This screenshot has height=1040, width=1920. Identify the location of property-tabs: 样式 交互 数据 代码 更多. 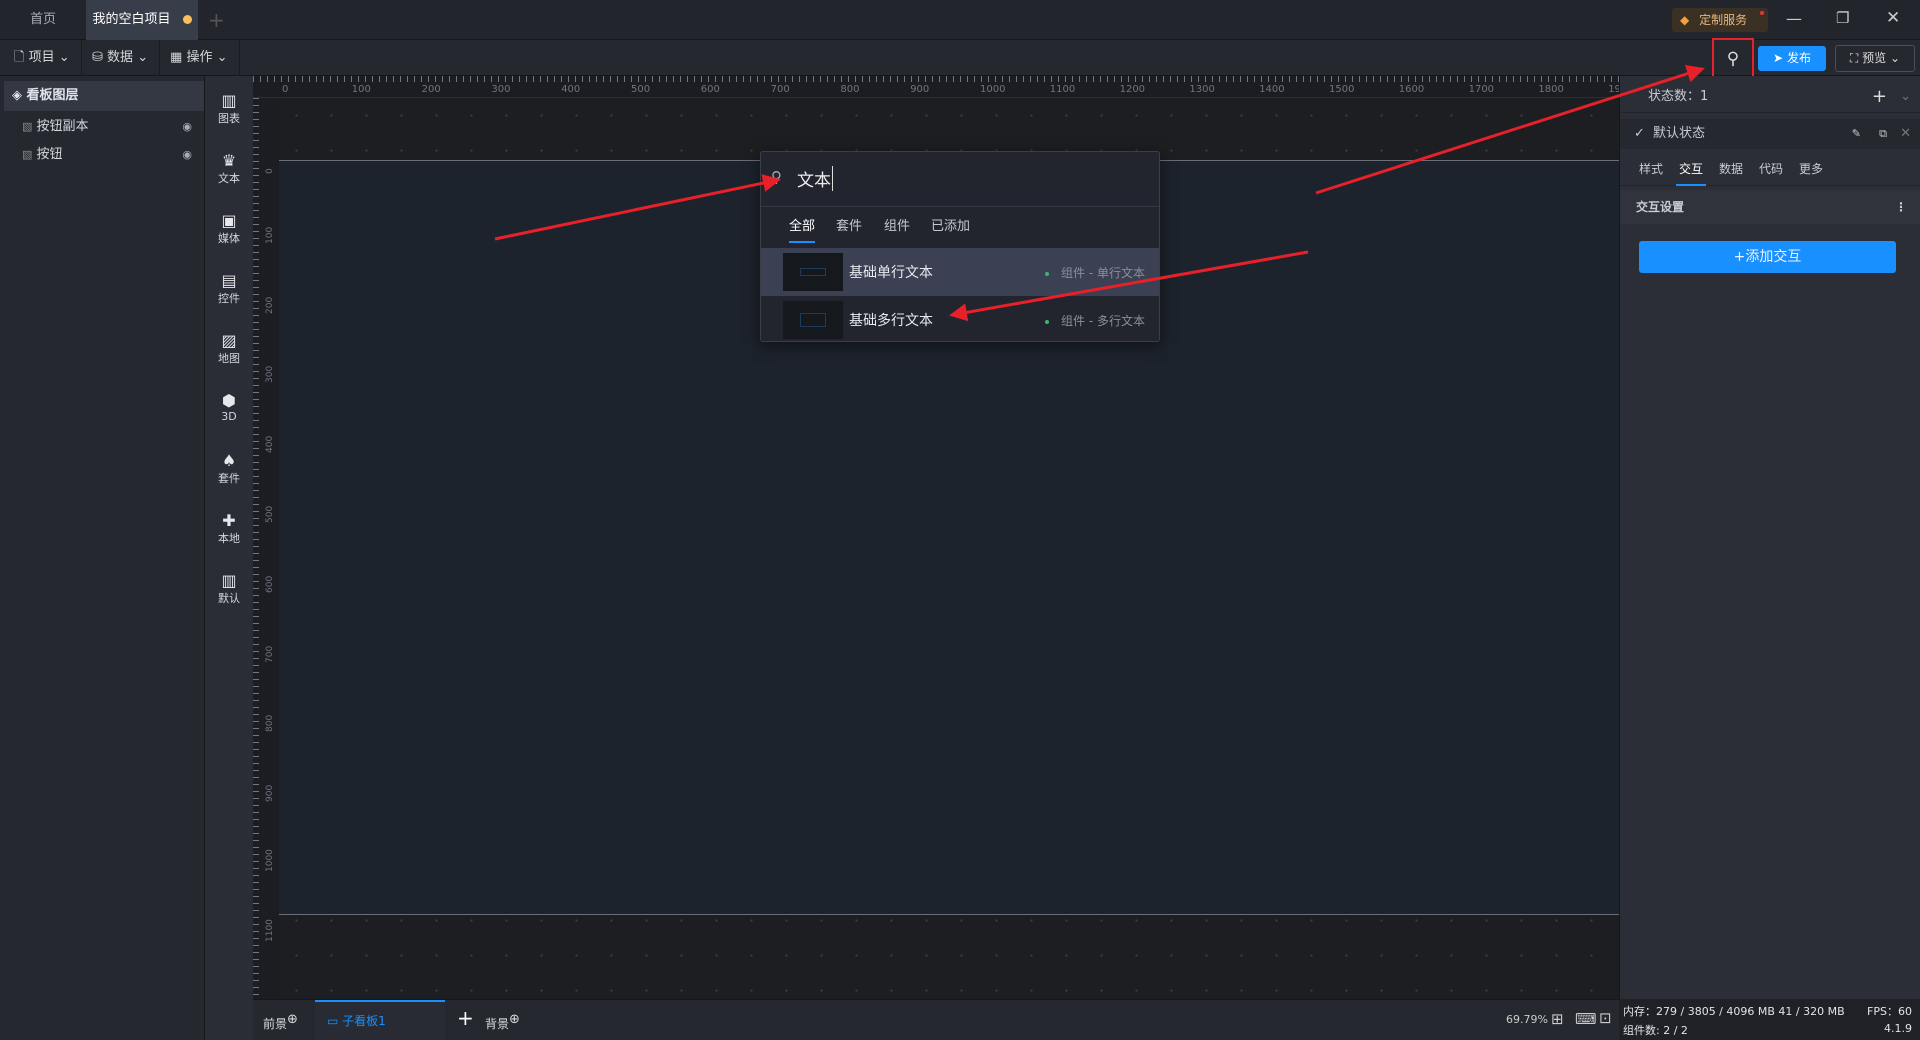
(1770, 170).